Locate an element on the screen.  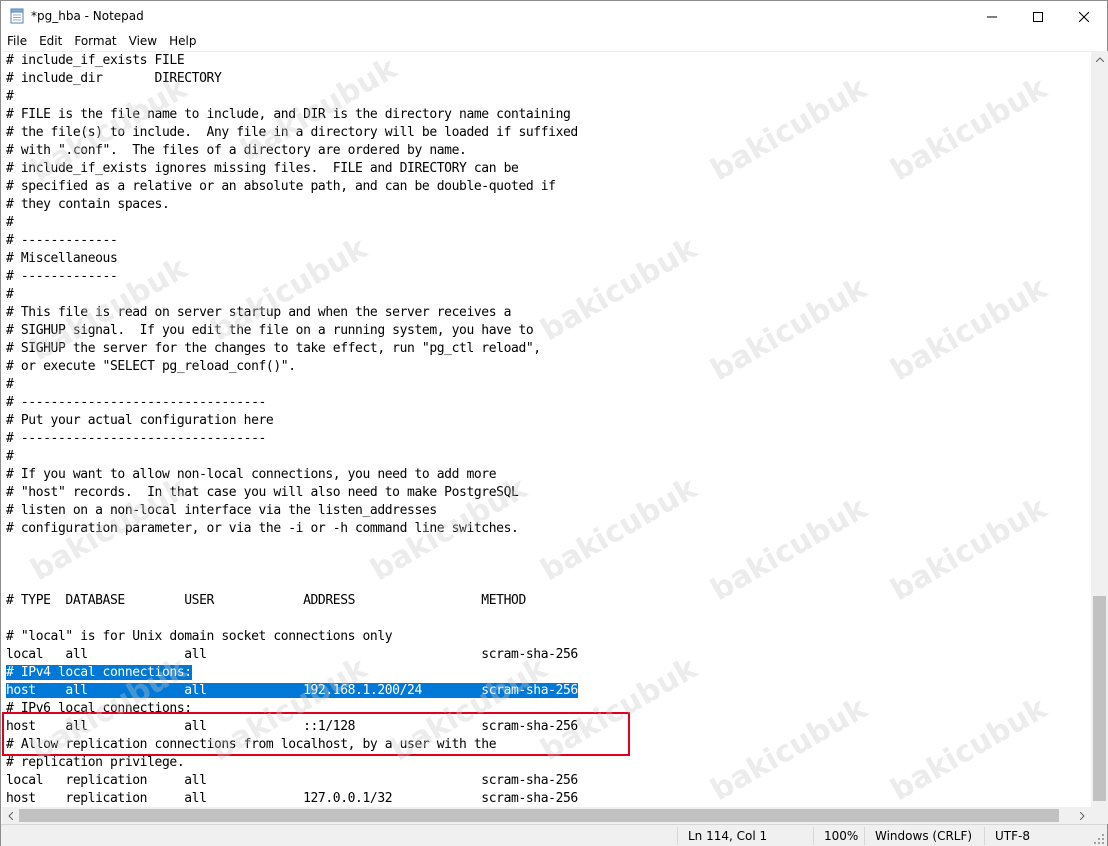
window-title: *pg_hba - Notepad is located at coordinates (87, 16).